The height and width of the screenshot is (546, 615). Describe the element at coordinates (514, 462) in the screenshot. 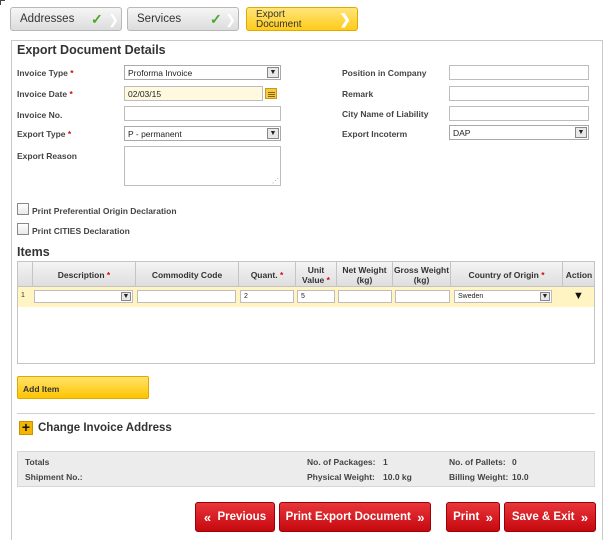

I see `pallets-value: 0` at that location.